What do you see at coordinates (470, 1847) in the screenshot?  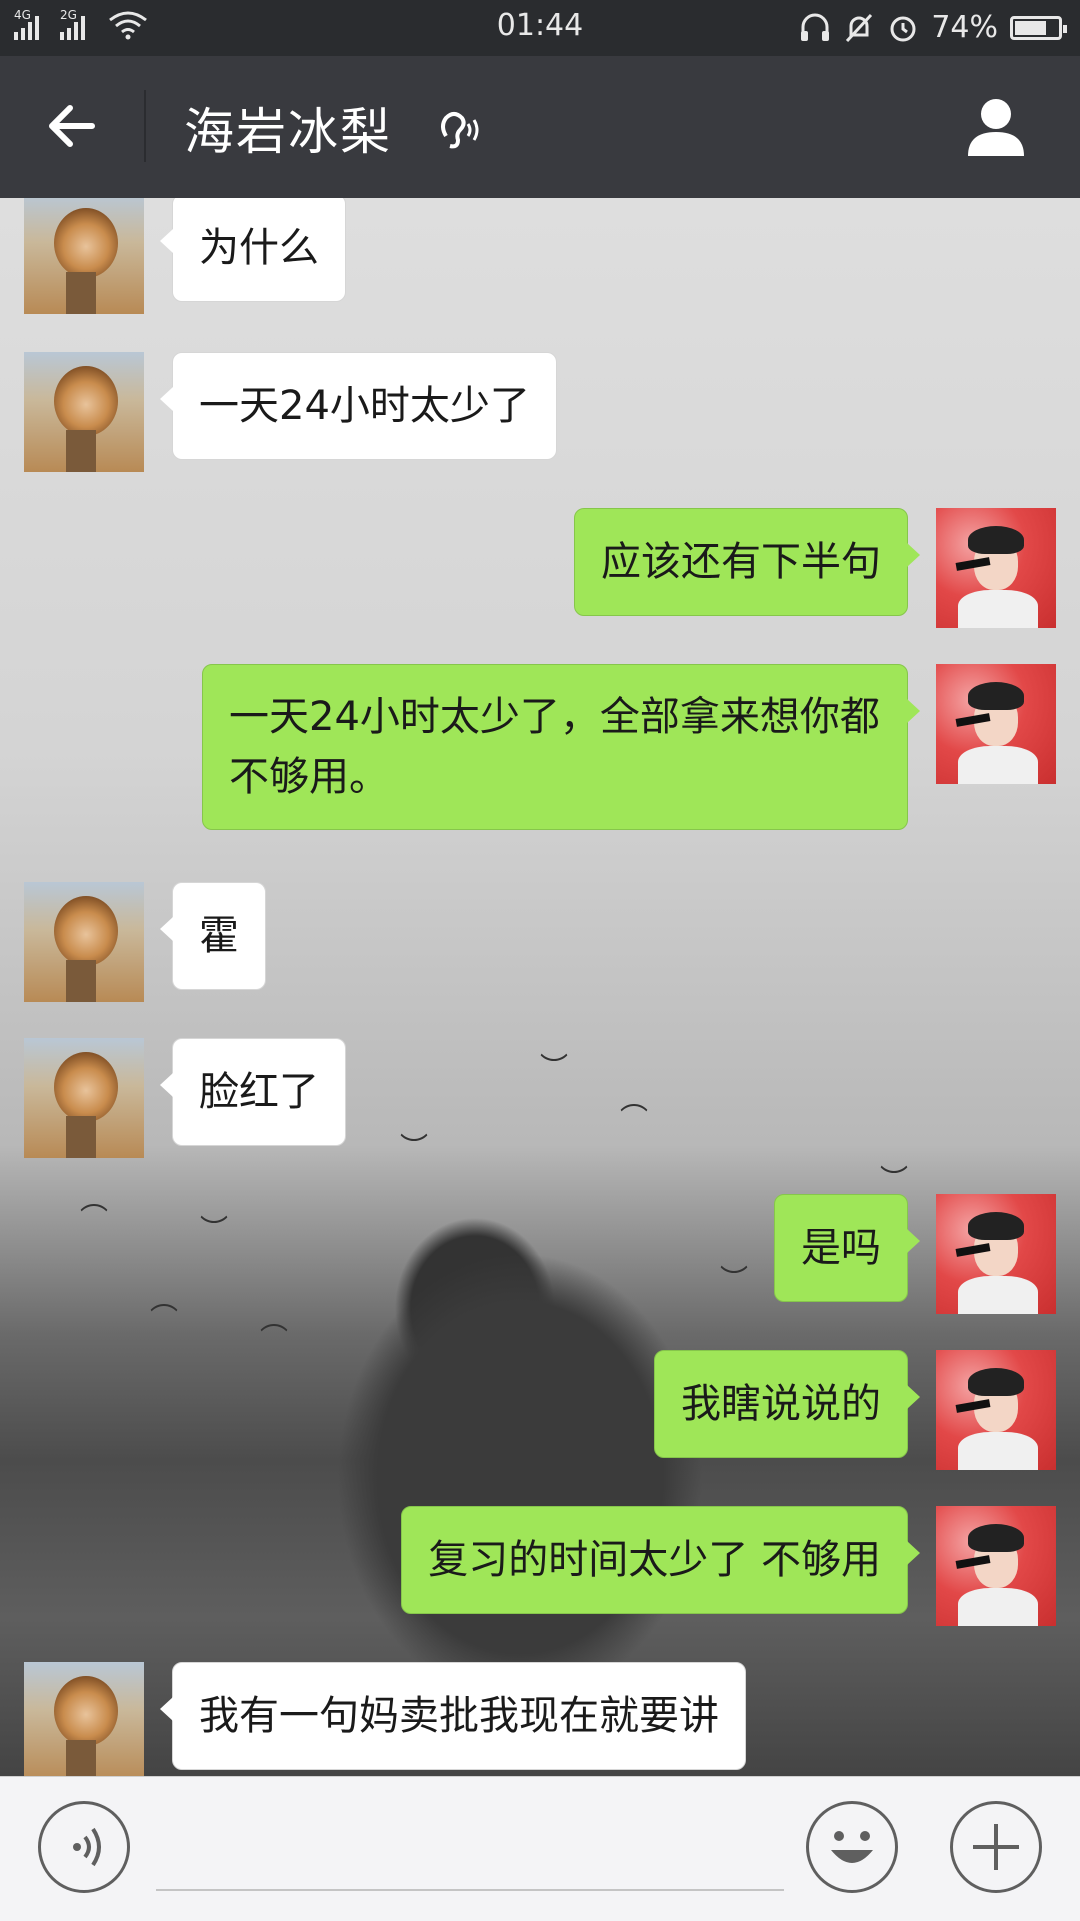 I see `message-input` at bounding box center [470, 1847].